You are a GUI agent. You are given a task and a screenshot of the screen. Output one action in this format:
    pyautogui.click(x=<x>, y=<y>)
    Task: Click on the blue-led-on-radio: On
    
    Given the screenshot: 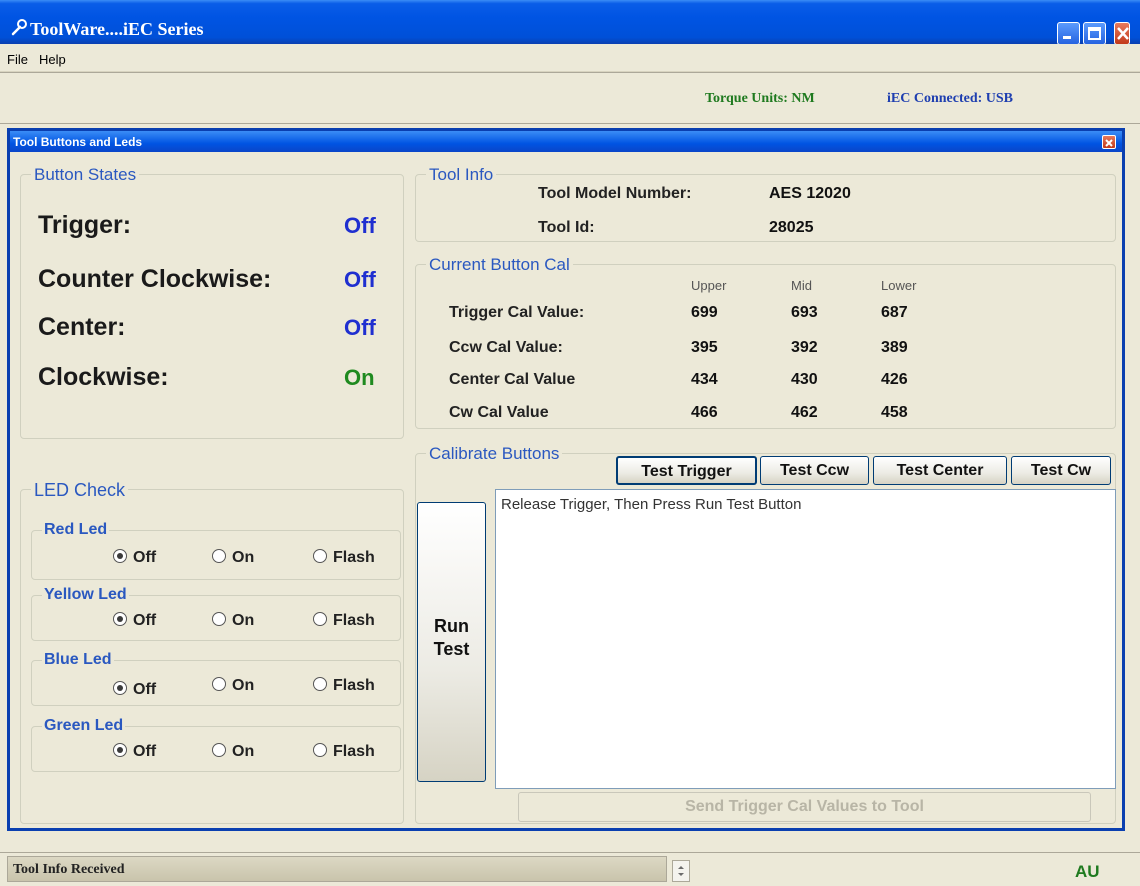 What is the action you would take?
    pyautogui.click(x=233, y=686)
    